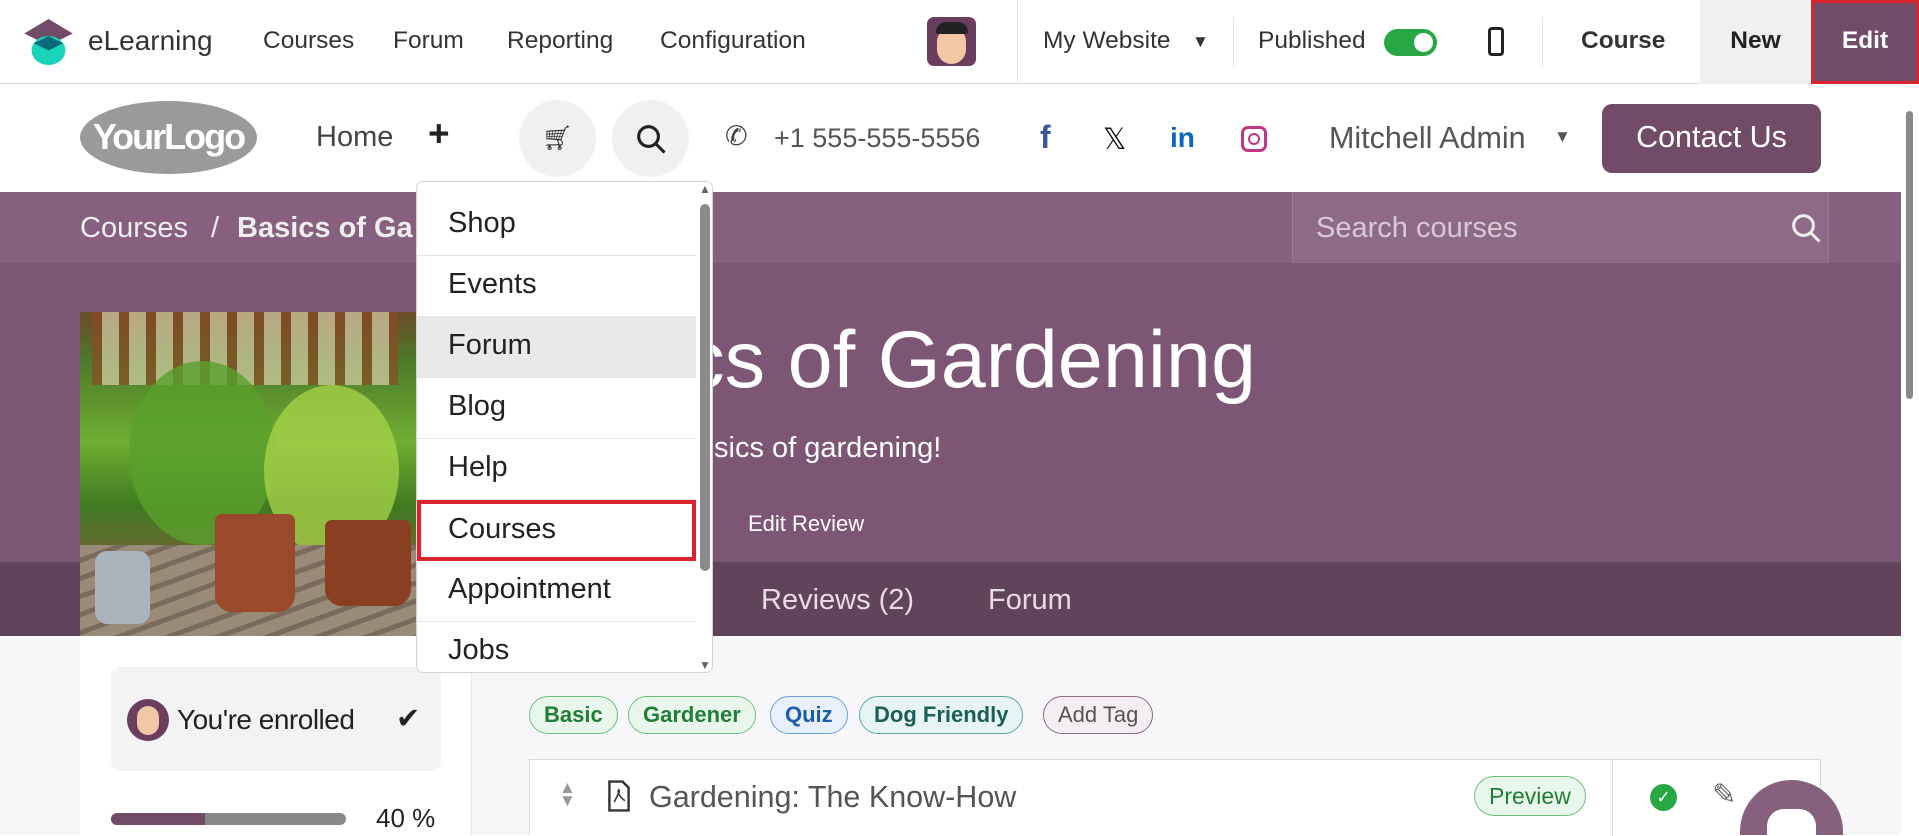 The width and height of the screenshot is (1919, 836). Describe the element at coordinates (354, 137) in the screenshot. I see `nav-home: Home` at that location.